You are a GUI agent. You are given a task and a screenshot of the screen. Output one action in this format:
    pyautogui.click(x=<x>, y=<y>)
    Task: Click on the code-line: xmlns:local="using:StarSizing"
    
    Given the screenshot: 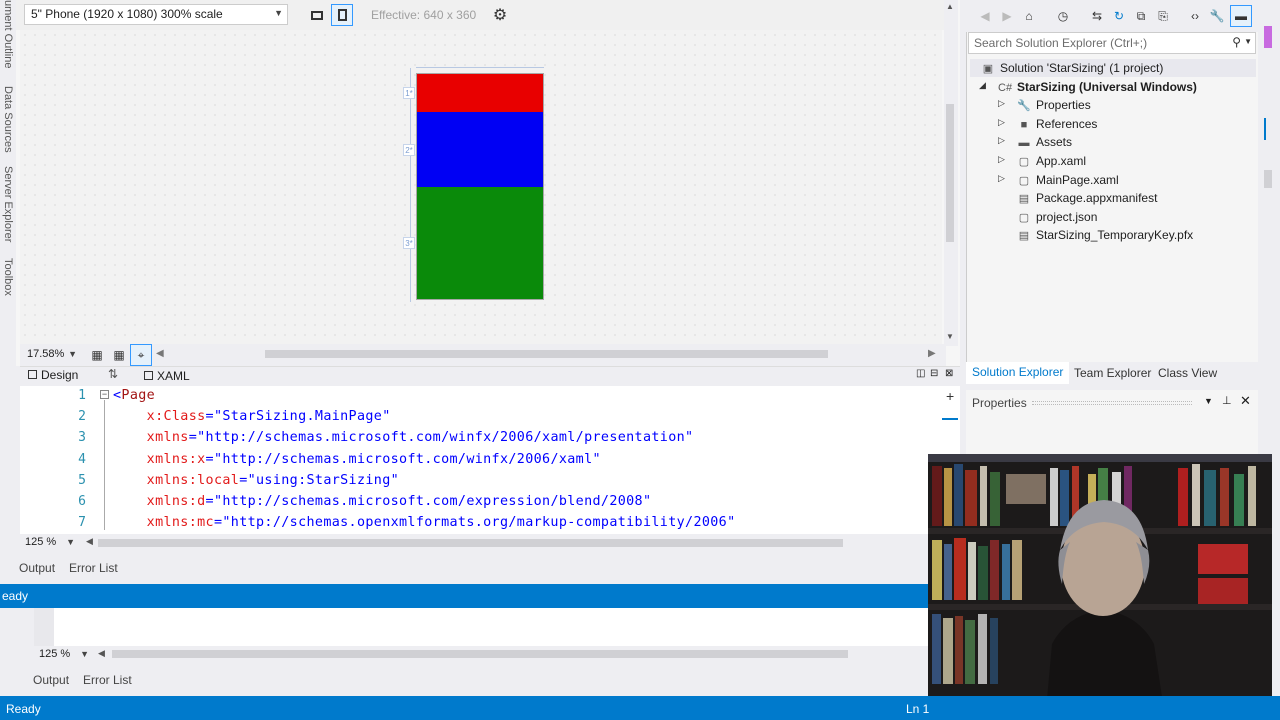 What is the action you would take?
    pyautogui.click(x=256, y=480)
    